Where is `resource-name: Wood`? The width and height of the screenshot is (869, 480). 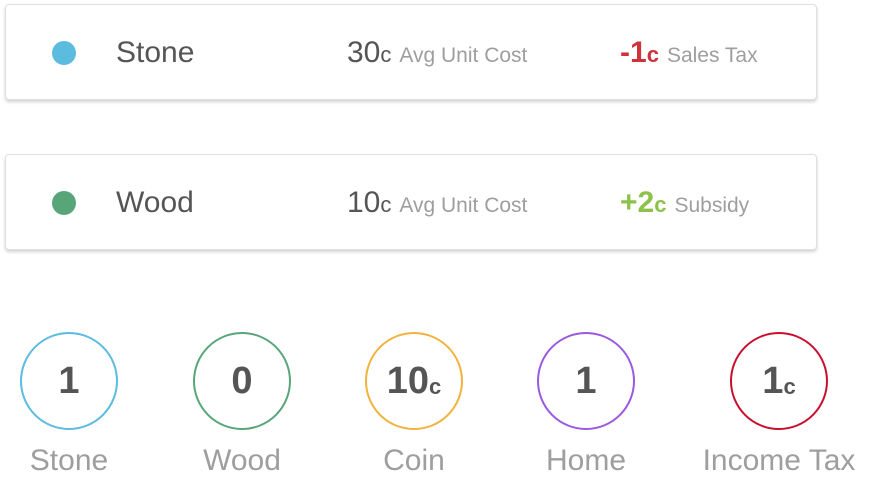
resource-name: Wood is located at coordinates (155, 202).